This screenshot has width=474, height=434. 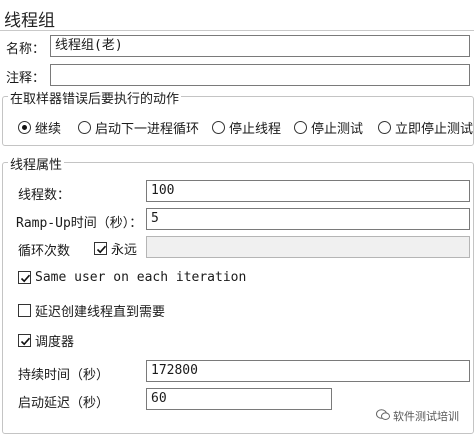 I want to click on rampup-input: 5, so click(x=308, y=219).